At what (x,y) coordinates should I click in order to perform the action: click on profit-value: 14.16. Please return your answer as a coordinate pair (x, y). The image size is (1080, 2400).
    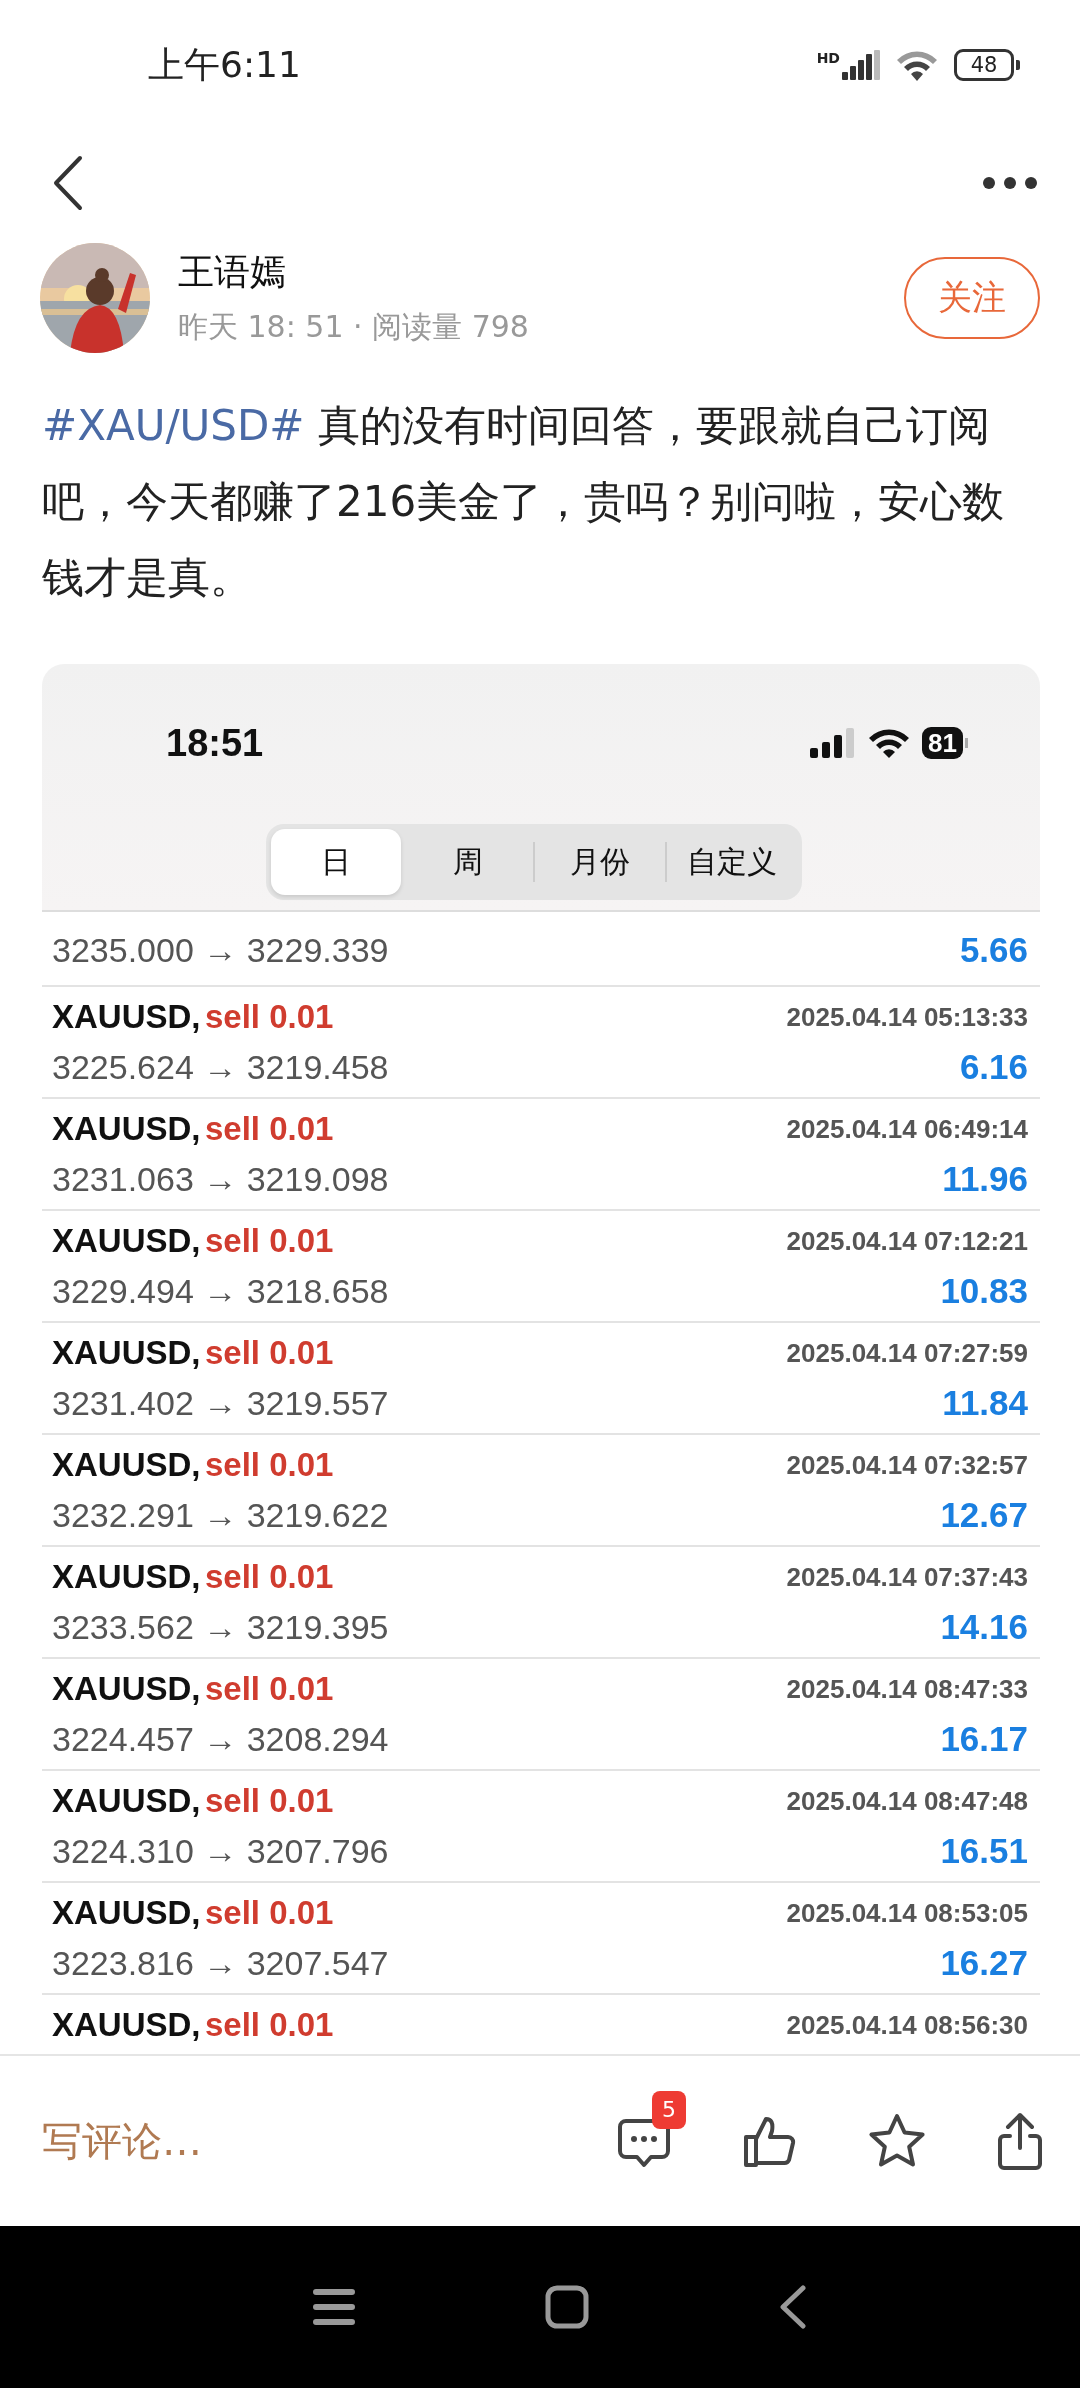
    Looking at the image, I should click on (984, 1627).